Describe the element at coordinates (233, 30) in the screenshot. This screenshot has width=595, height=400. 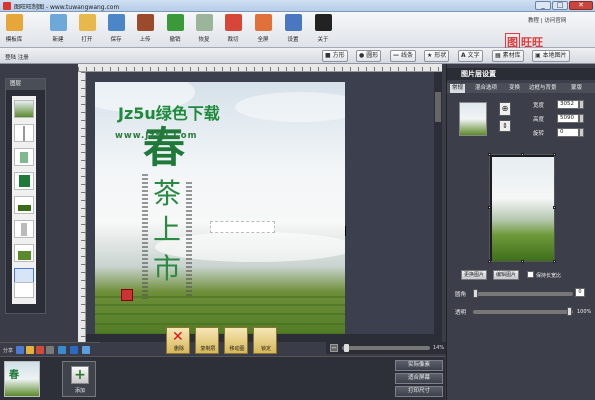
I see `crop-button: 裁切` at that location.